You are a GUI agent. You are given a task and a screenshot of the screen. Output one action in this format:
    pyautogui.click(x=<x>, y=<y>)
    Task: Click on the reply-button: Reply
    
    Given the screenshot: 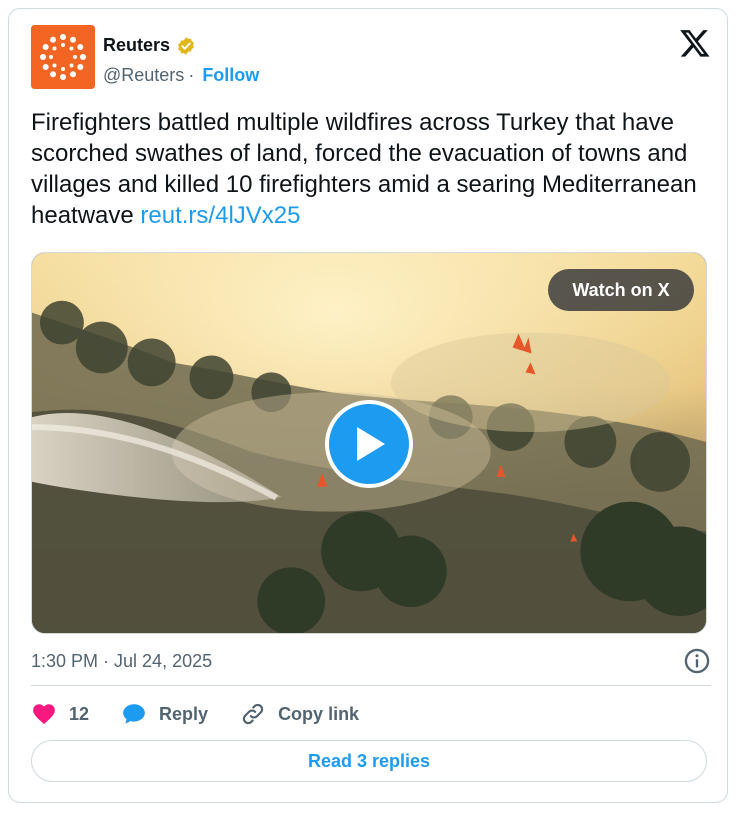 What is the action you would take?
    pyautogui.click(x=164, y=714)
    